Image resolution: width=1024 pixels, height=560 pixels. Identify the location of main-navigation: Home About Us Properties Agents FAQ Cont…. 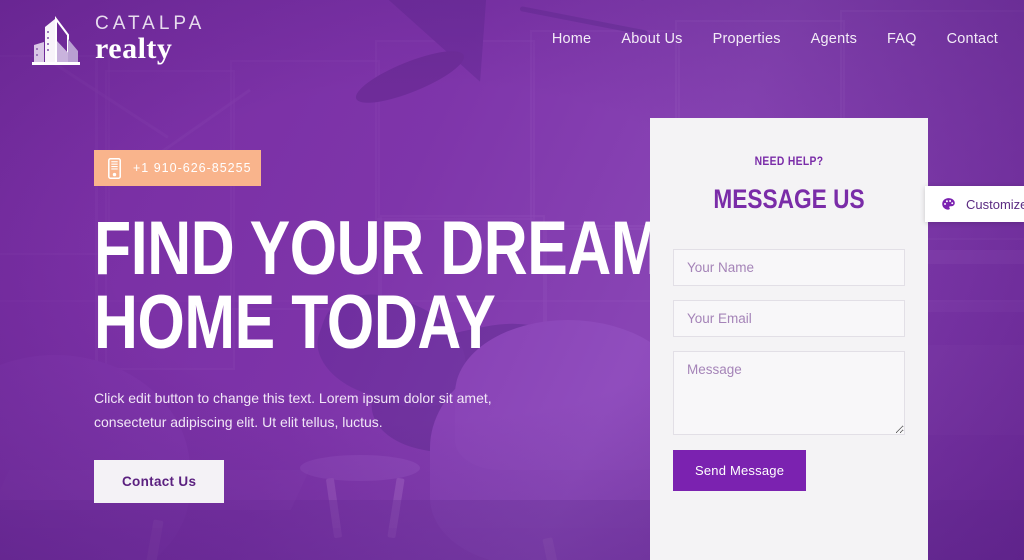
(775, 39).